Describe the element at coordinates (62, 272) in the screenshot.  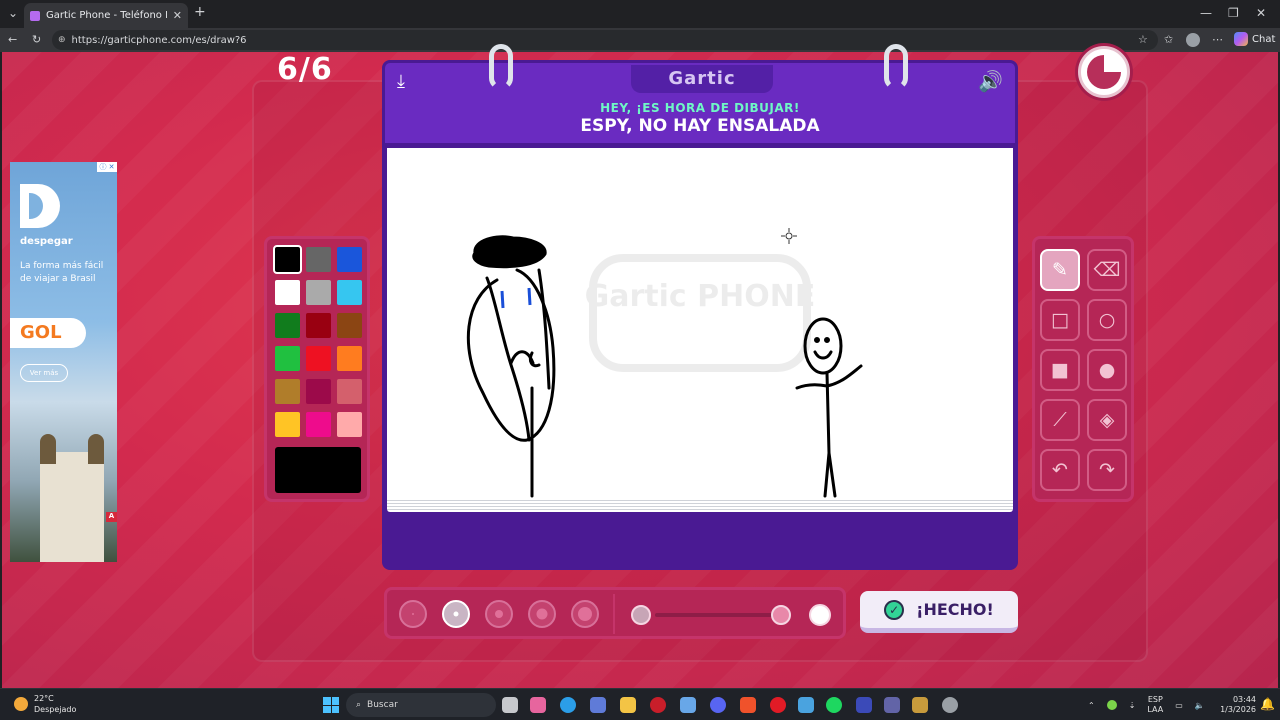
I see `ad-tagline: La forma más fácil de viajar a Brasil` at that location.